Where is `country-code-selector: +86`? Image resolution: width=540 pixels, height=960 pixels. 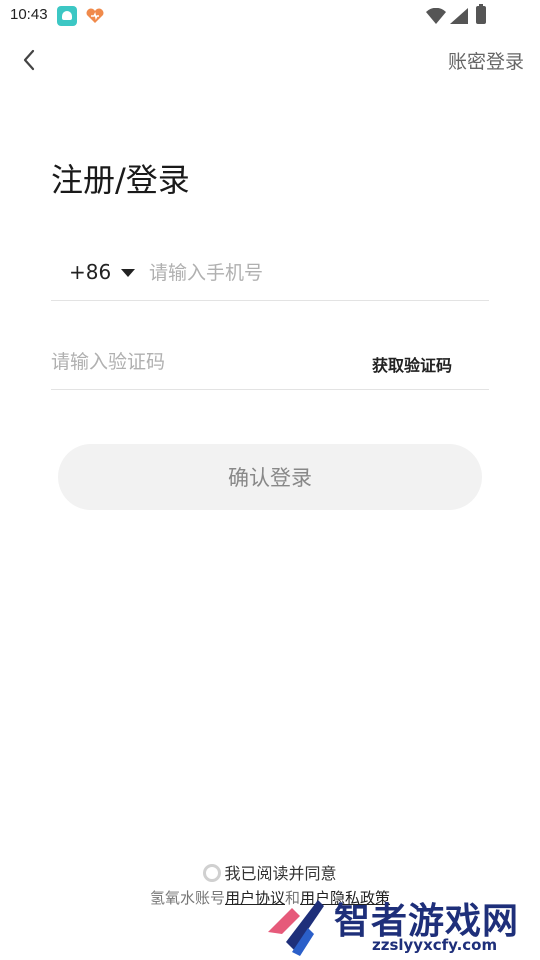
country-code-selector: +86 is located at coordinates (90, 272).